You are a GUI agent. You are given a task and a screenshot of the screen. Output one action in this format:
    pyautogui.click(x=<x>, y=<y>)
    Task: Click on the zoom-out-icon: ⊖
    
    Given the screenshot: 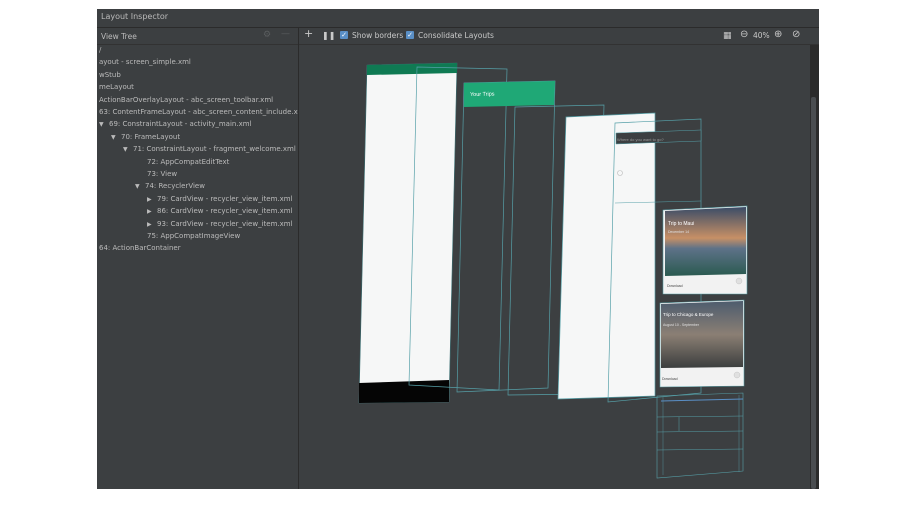 What is the action you would take?
    pyautogui.click(x=744, y=35)
    